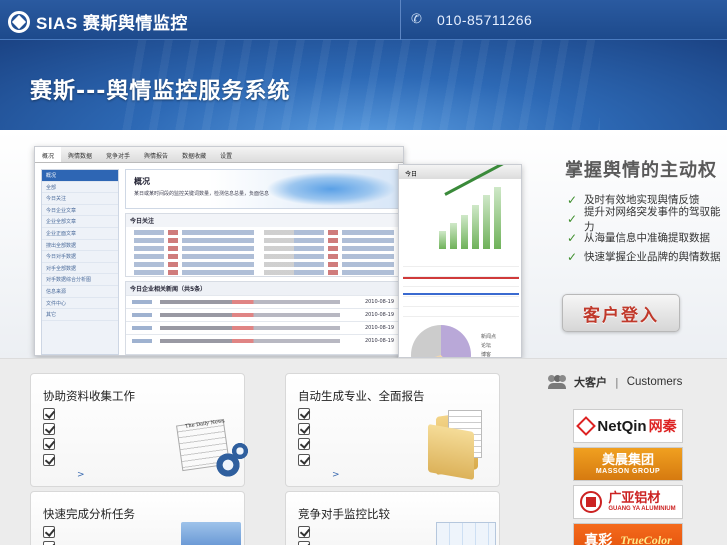 Image resolution: width=727 pixels, height=545 pixels. What do you see at coordinates (212, 447) in the screenshot?
I see `newspaper-icon: The Daily News` at bounding box center [212, 447].